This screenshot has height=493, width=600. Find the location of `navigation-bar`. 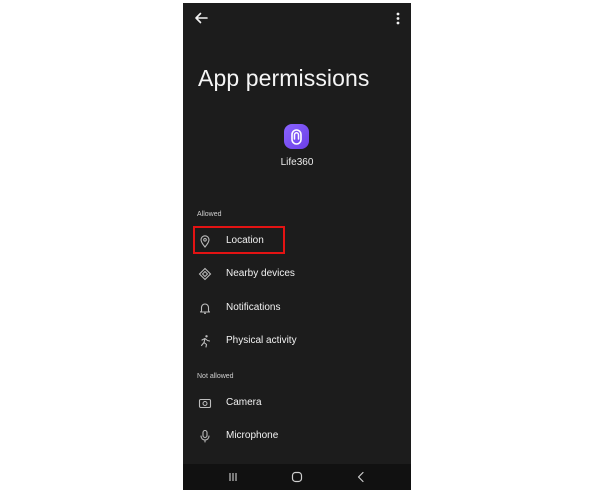

navigation-bar is located at coordinates (297, 477).